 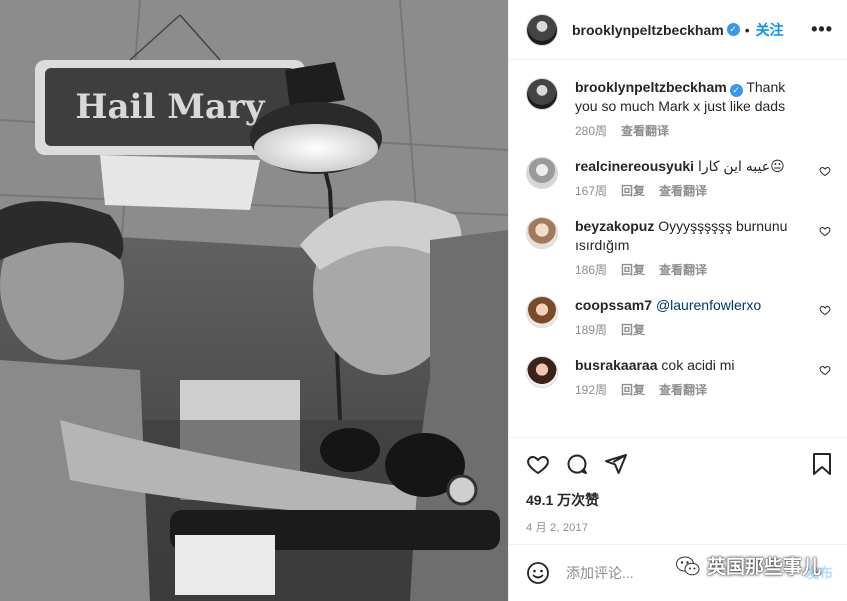 What do you see at coordinates (542, 94) in the screenshot?
I see `caption-avatar` at bounding box center [542, 94].